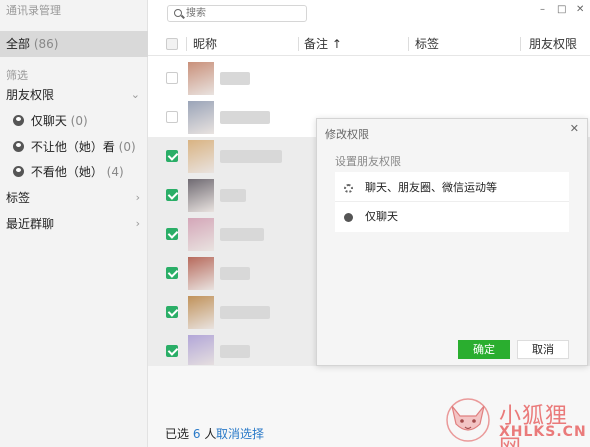 The width and height of the screenshot is (590, 447). What do you see at coordinates (33, 10) in the screenshot?
I see `app-title: 通讯录管理` at bounding box center [33, 10].